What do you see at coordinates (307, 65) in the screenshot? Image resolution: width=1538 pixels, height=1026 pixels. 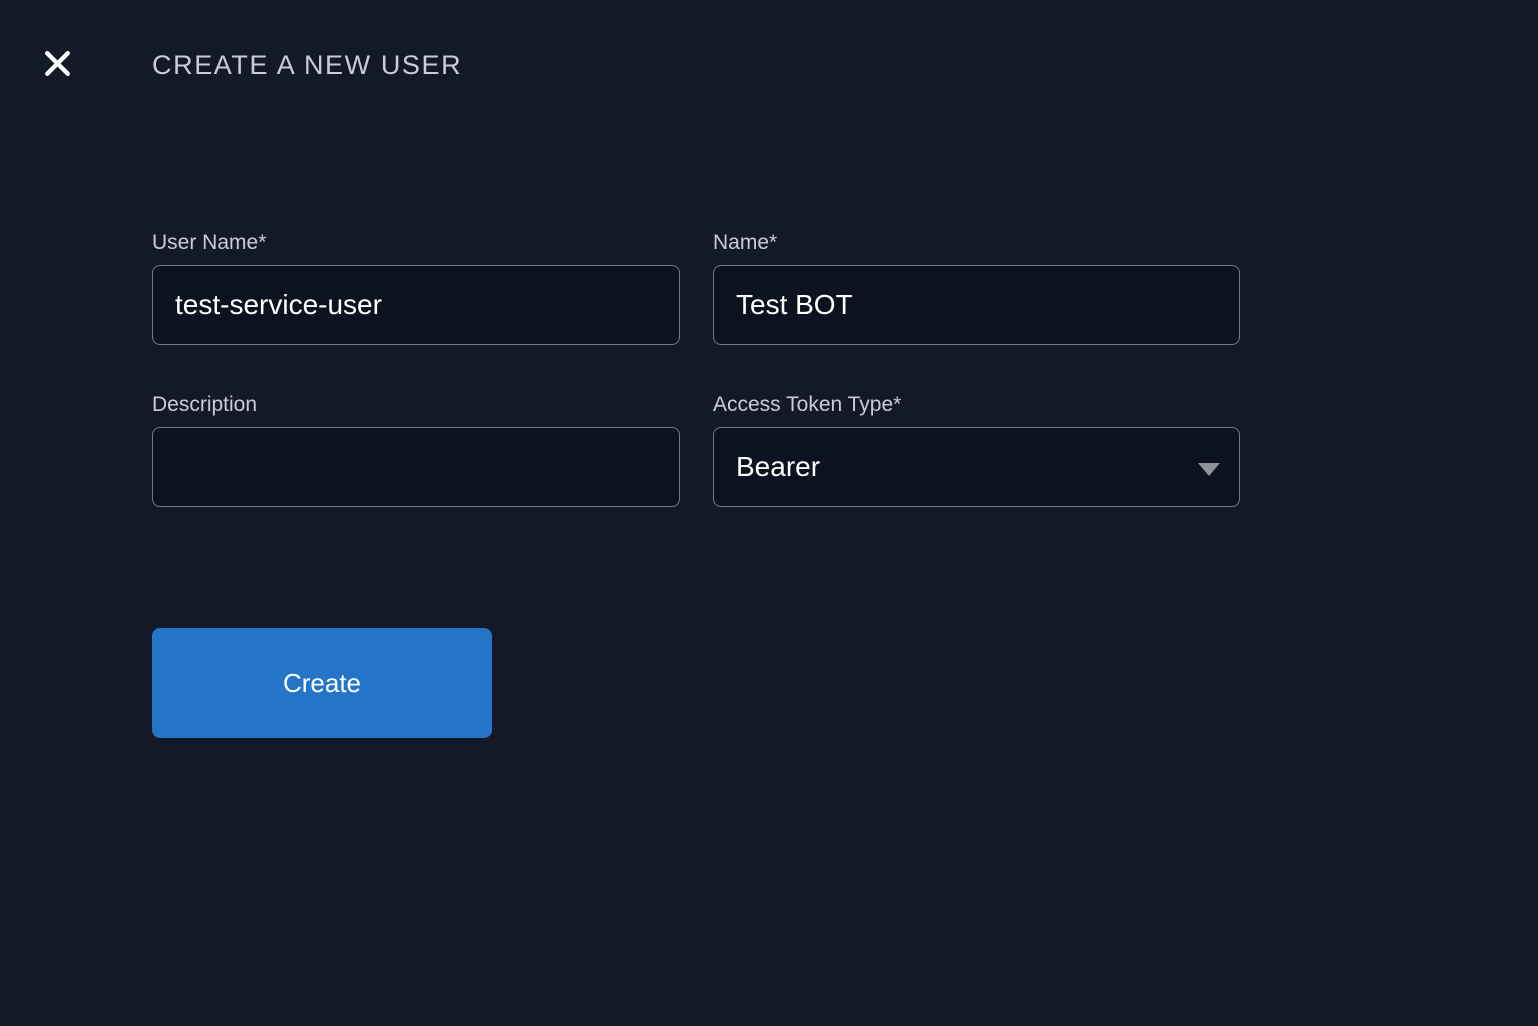 I see `page-title: CREATE A NEW USER` at bounding box center [307, 65].